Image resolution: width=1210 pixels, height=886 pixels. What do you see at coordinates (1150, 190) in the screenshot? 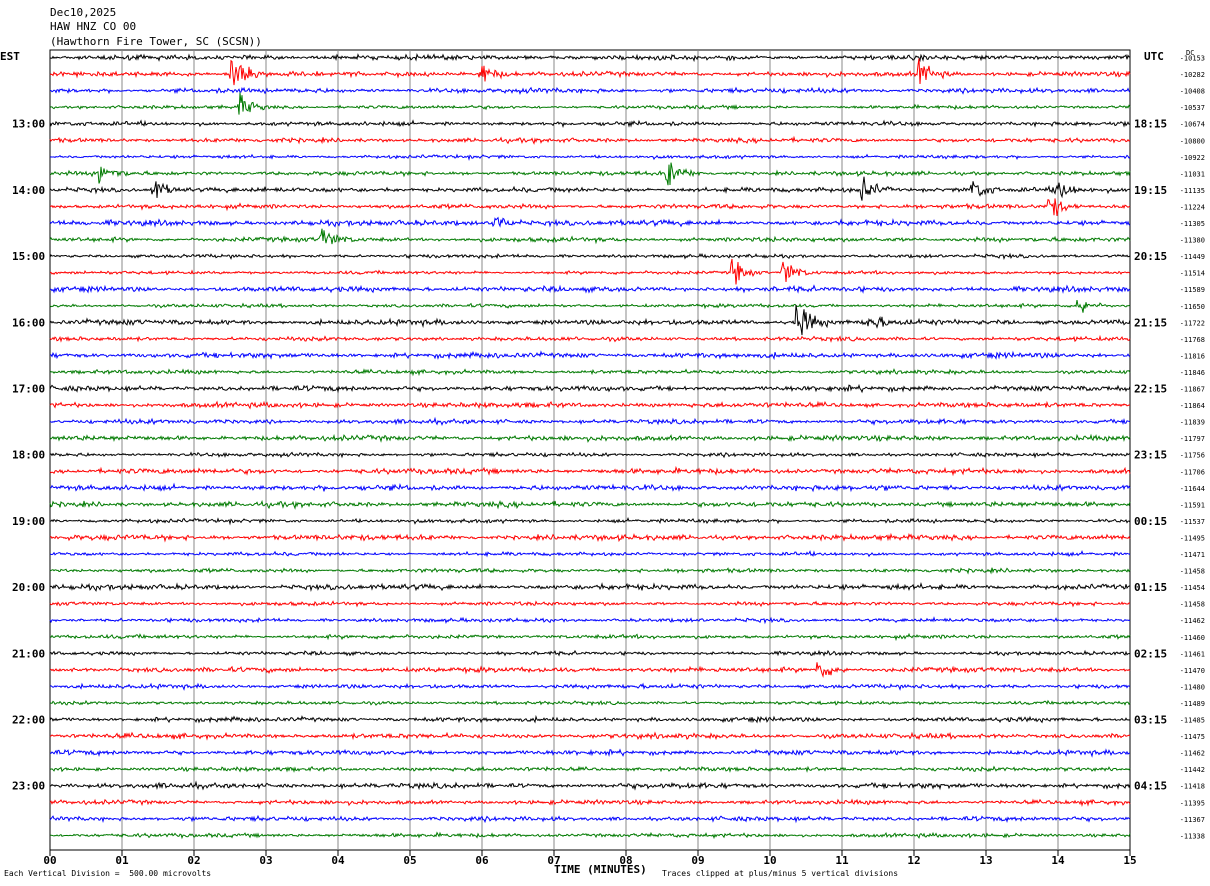
I see `right-hour-label: 19:15` at bounding box center [1150, 190].